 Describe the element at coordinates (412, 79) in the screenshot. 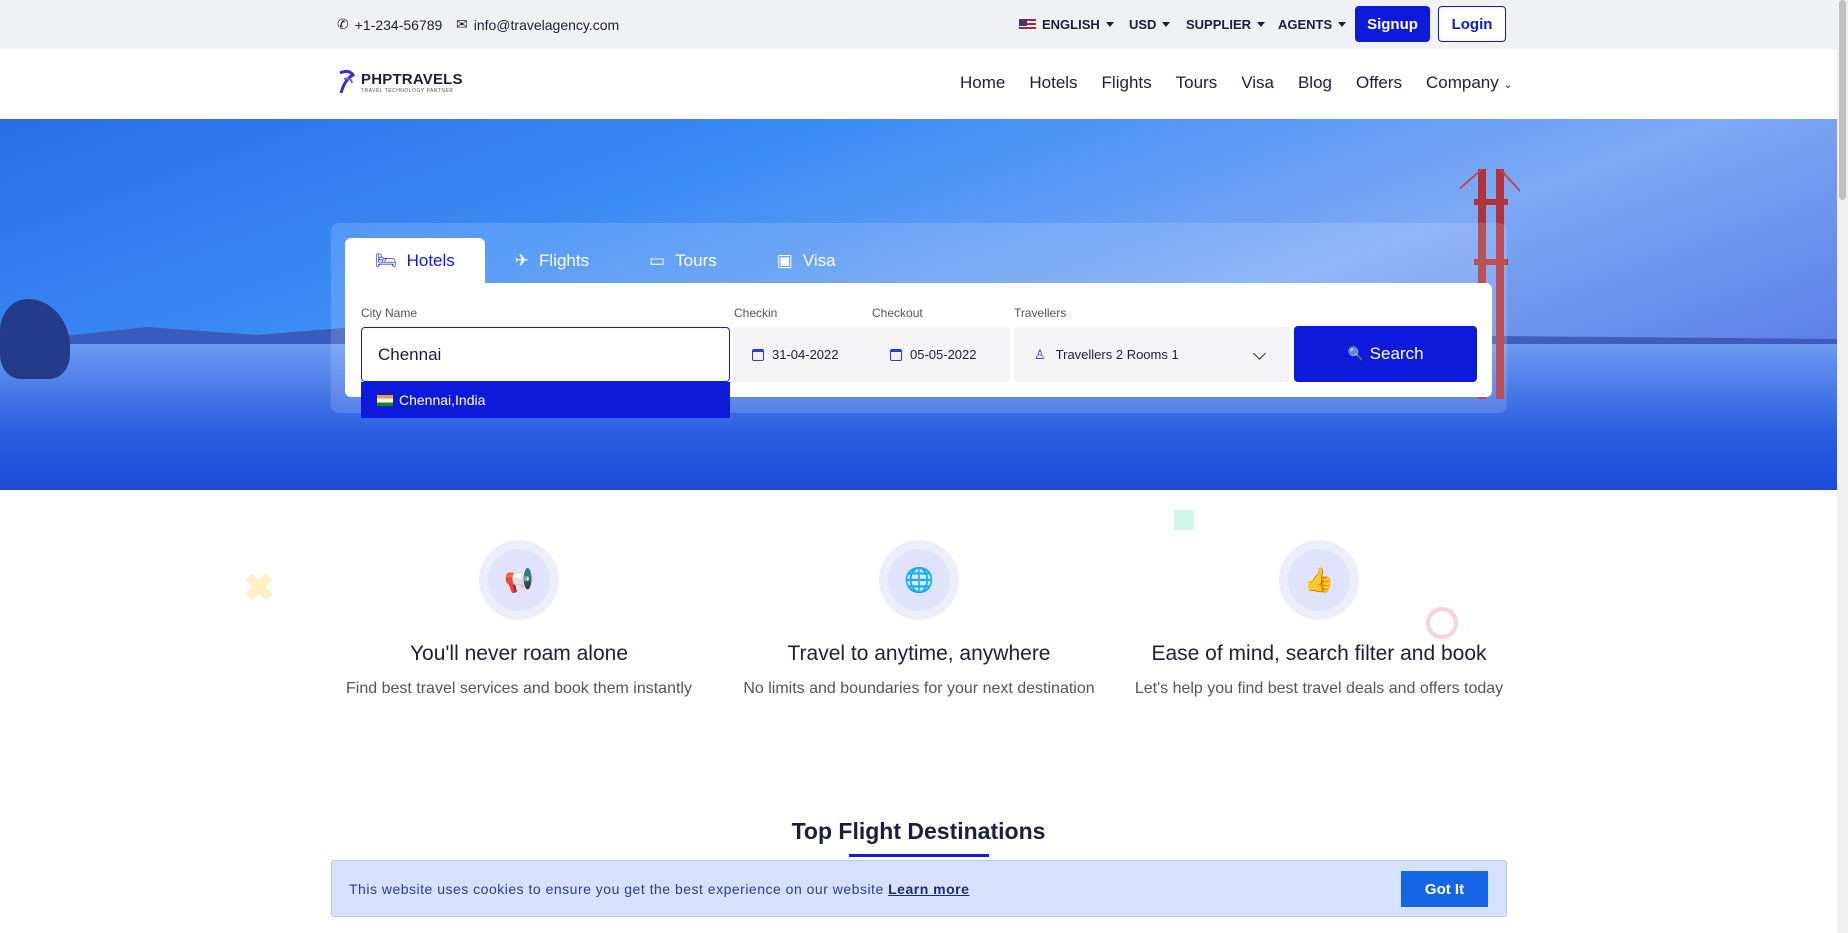

I see `logo-text: PHPTRAVELS` at that location.